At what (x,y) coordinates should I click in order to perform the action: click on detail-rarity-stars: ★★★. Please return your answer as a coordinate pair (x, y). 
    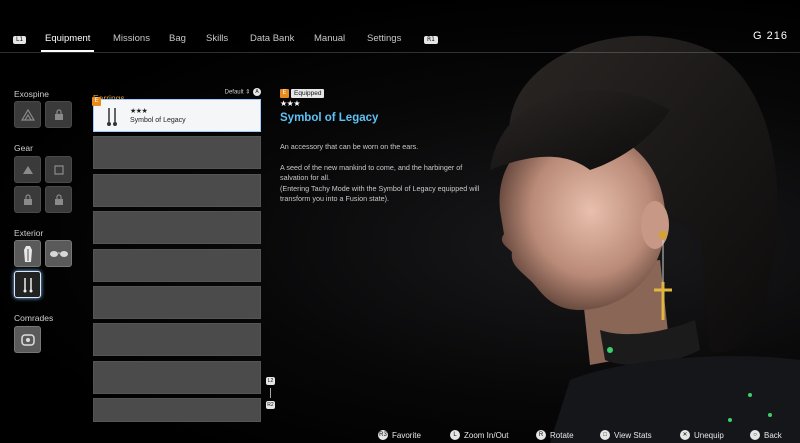
    Looking at the image, I should click on (290, 103).